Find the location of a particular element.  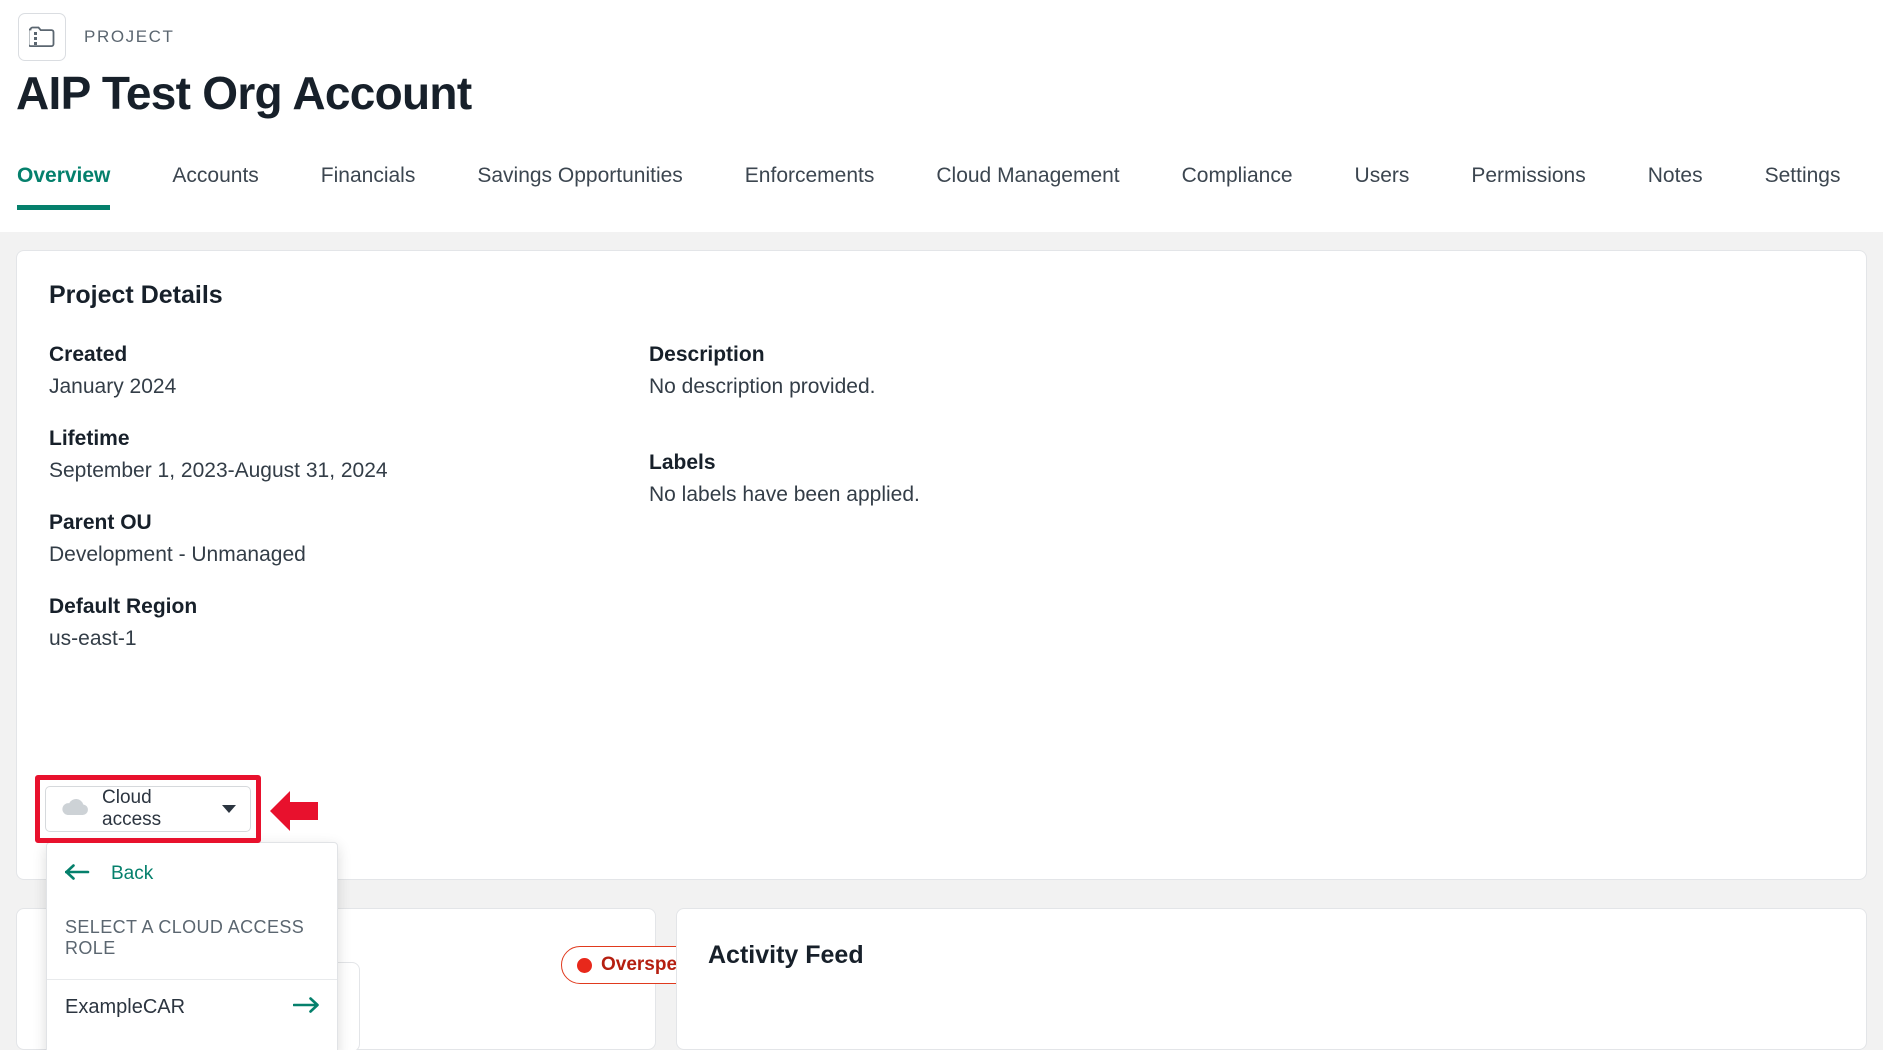

cloud-access-button: Cloud access is located at coordinates (148, 809).